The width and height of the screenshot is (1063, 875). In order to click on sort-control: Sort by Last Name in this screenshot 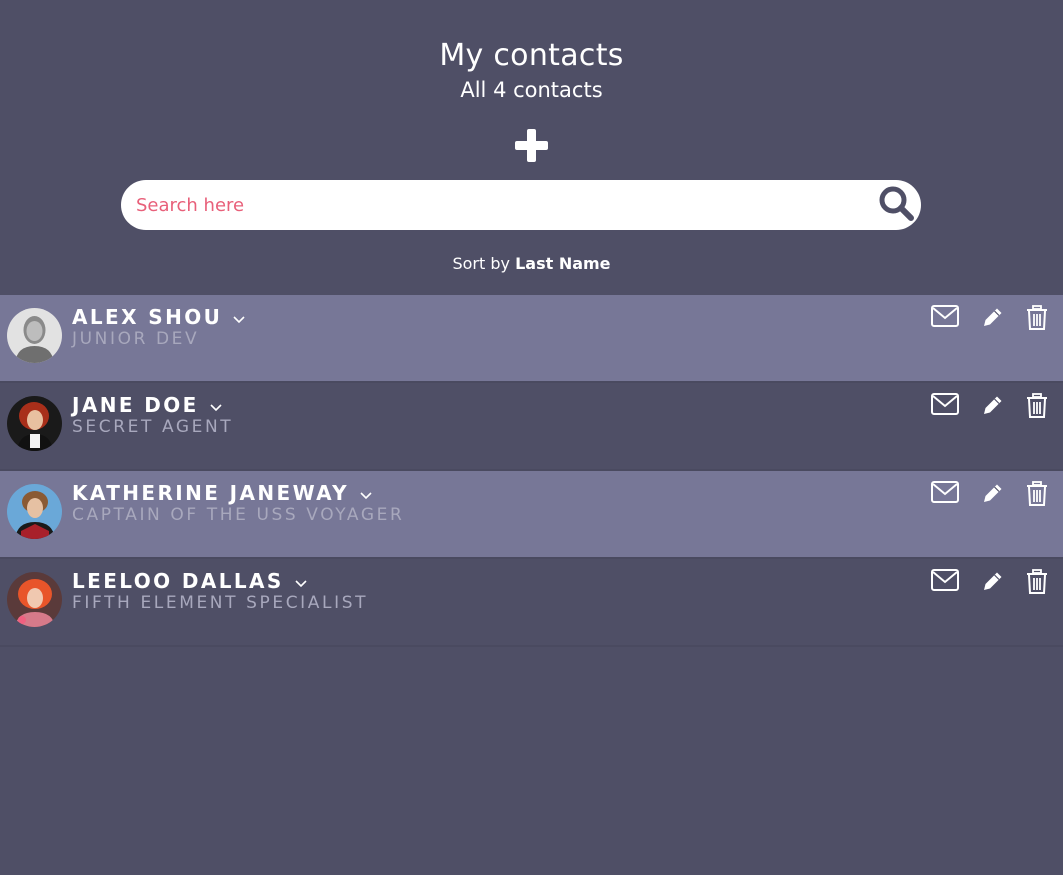, I will do `click(531, 264)`.